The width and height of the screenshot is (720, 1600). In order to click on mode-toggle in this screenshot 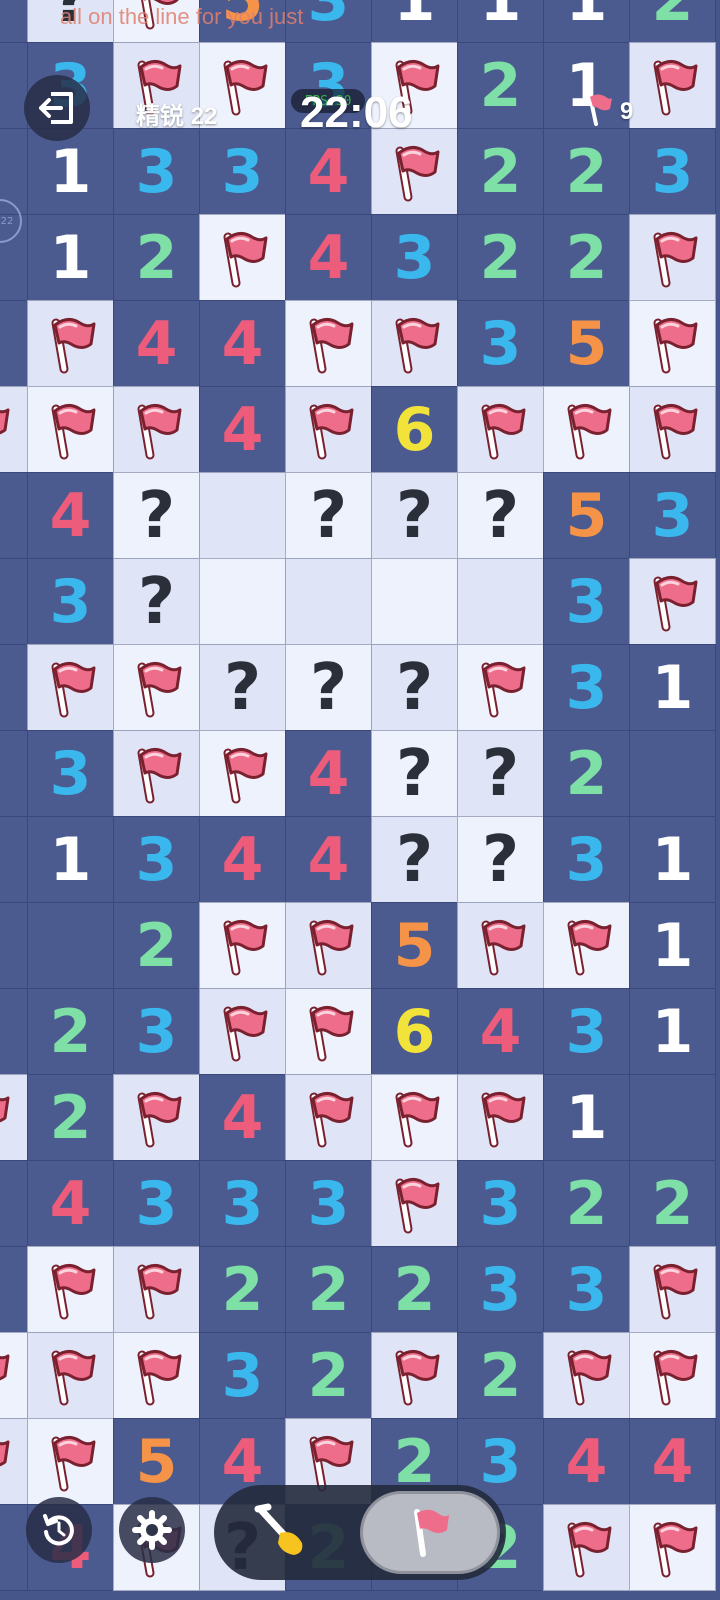, I will do `click(360, 1532)`.